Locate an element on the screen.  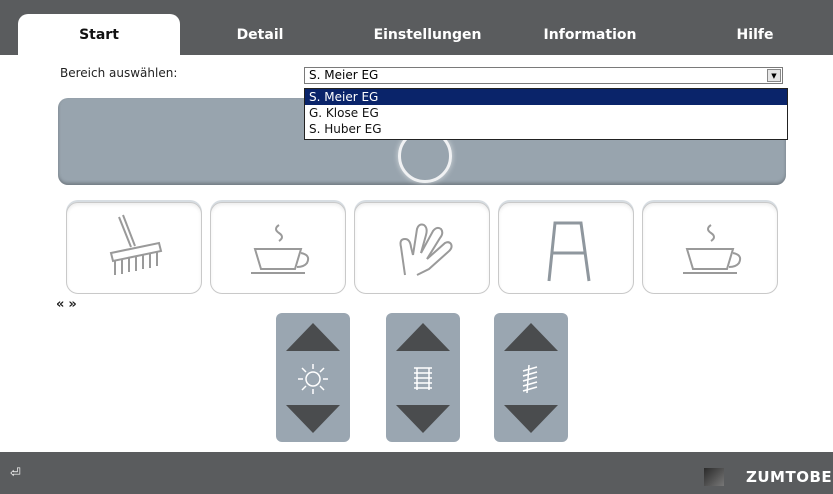
scene-button-greeting is located at coordinates (422, 248).